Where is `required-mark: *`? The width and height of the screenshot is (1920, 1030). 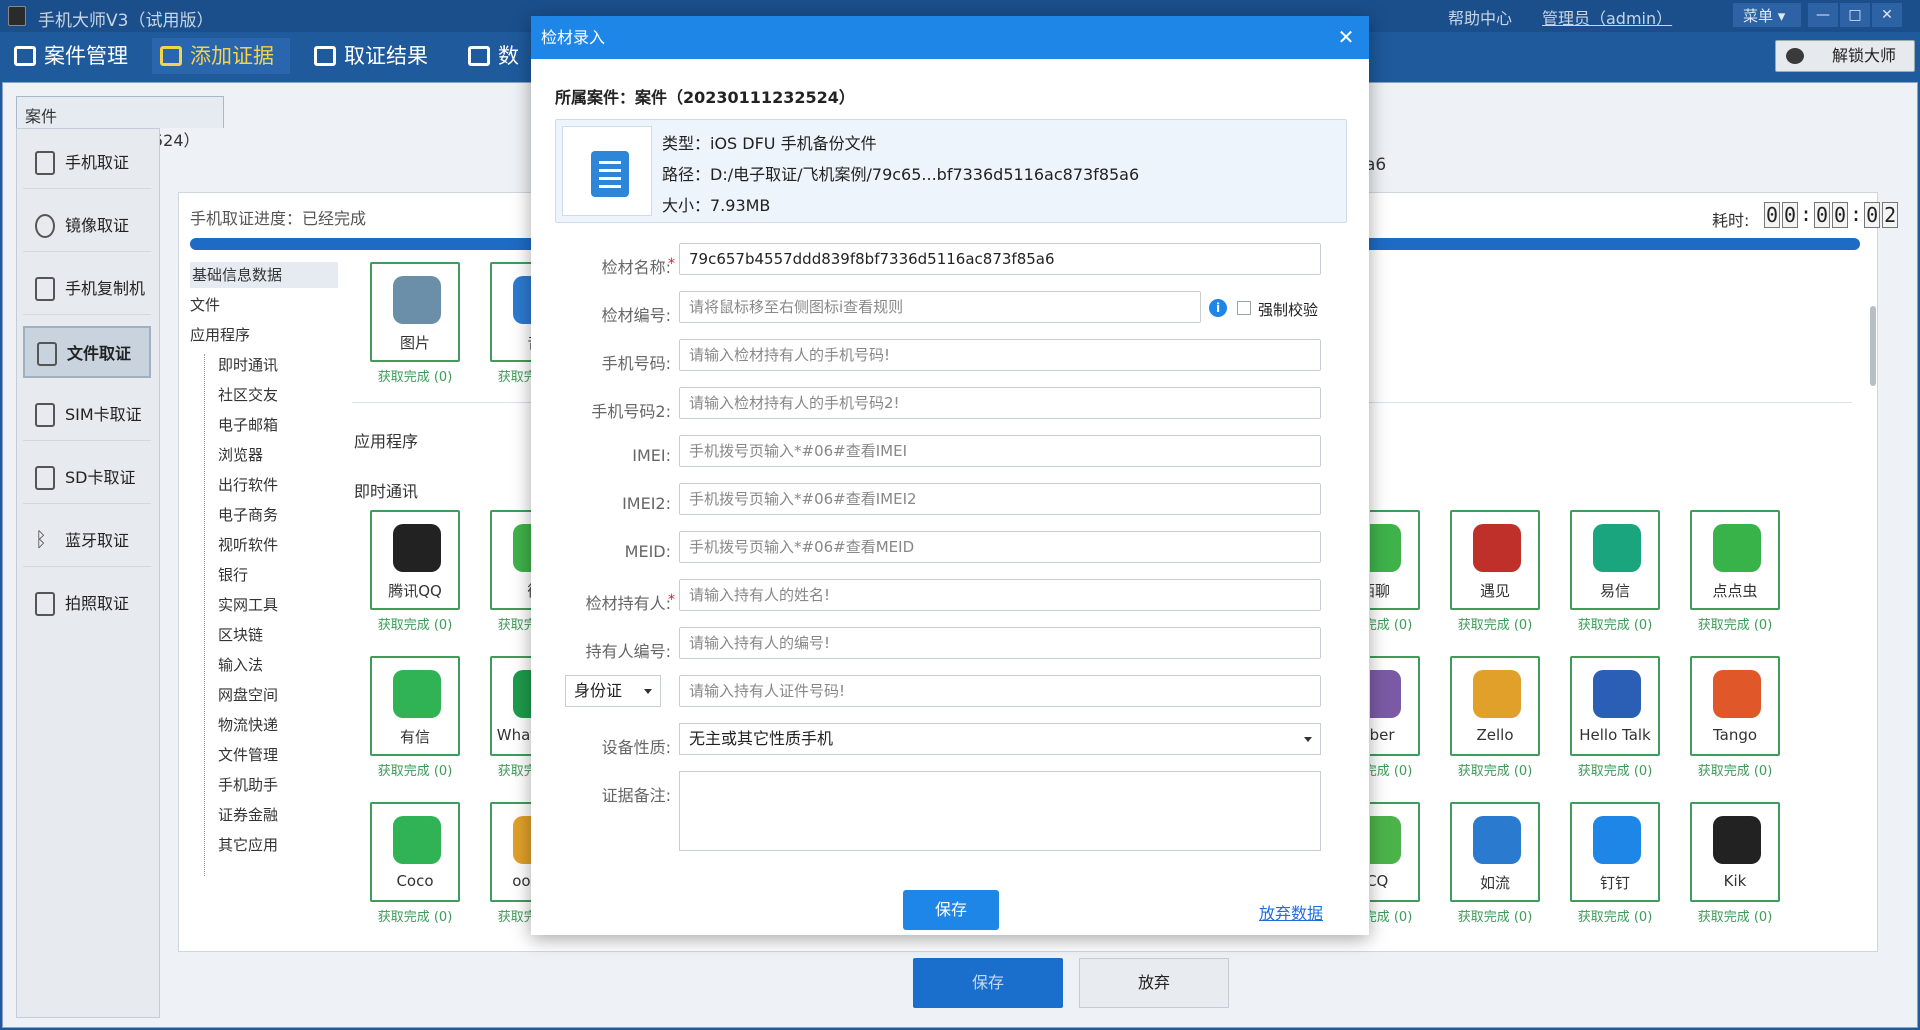 required-mark: * is located at coordinates (671, 600).